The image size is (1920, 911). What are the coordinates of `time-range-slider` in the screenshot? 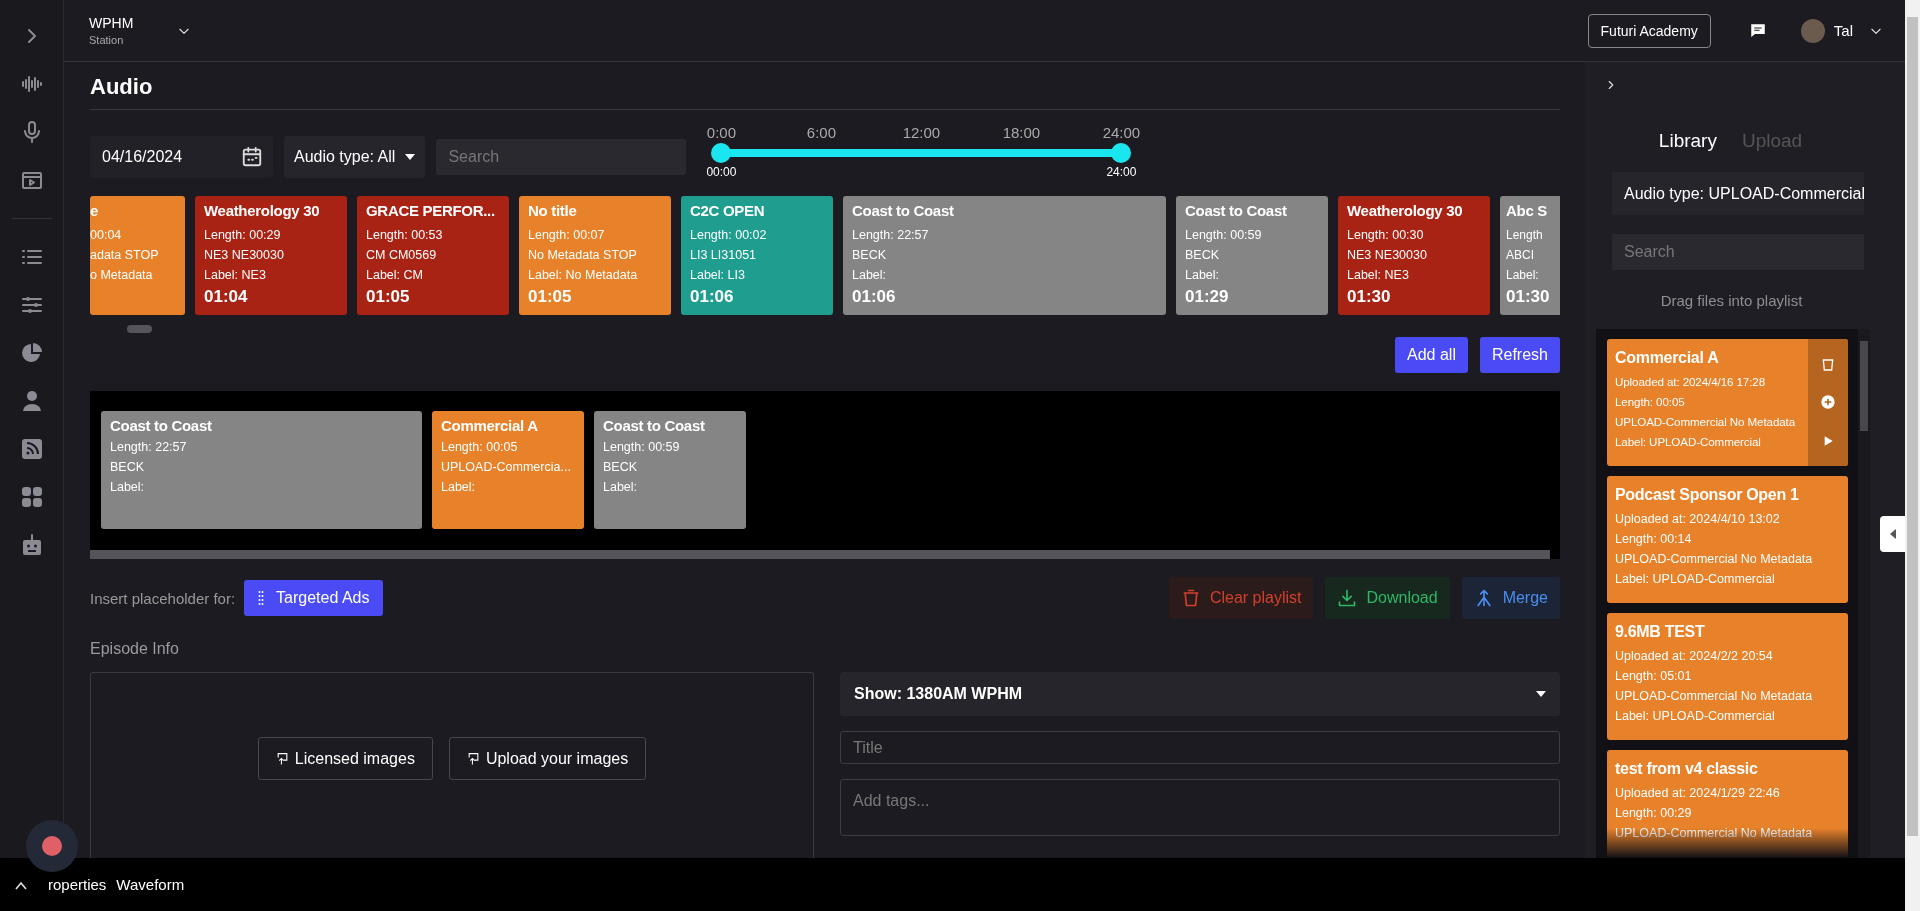 It's located at (921, 153).